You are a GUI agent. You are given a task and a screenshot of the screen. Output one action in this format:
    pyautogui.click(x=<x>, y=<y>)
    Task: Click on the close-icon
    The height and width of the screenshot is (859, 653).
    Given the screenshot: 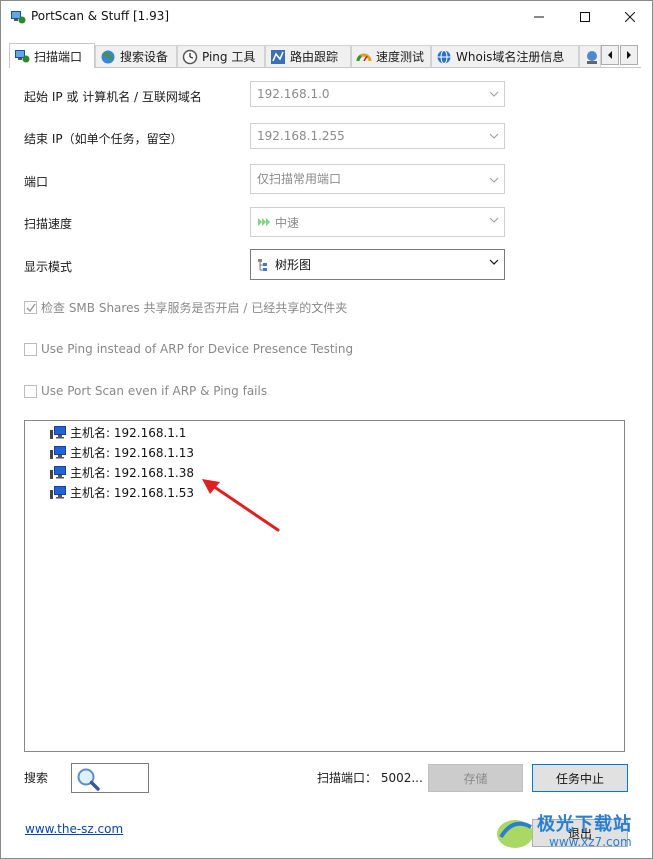 What is the action you would take?
    pyautogui.click(x=630, y=17)
    